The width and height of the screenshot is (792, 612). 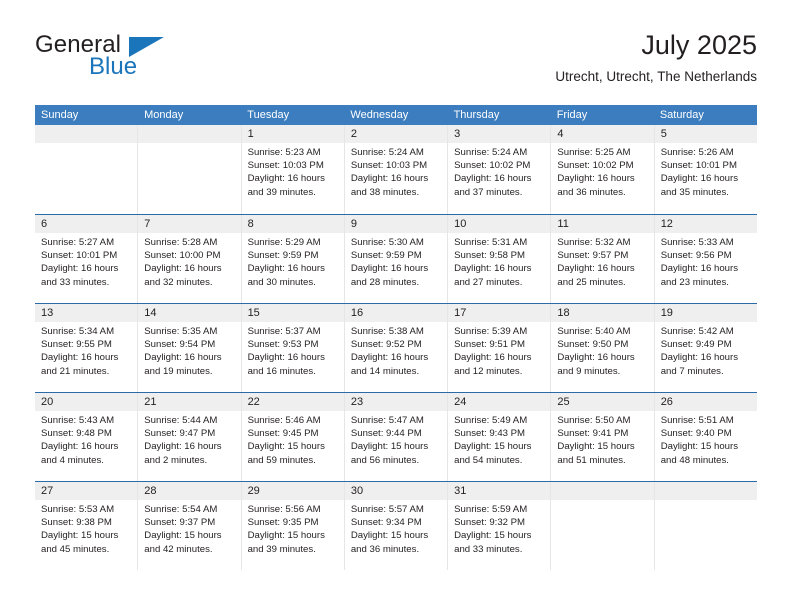 I want to click on day-detail-line: Sunset: 10:01 PM, so click(x=79, y=256).